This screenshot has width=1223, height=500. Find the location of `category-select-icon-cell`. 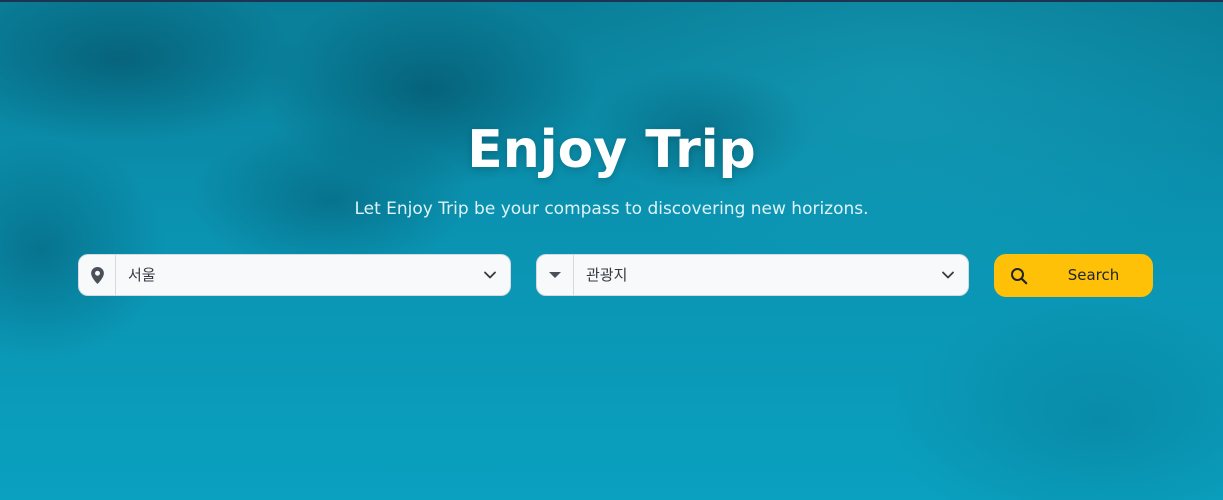

category-select-icon-cell is located at coordinates (555, 275).